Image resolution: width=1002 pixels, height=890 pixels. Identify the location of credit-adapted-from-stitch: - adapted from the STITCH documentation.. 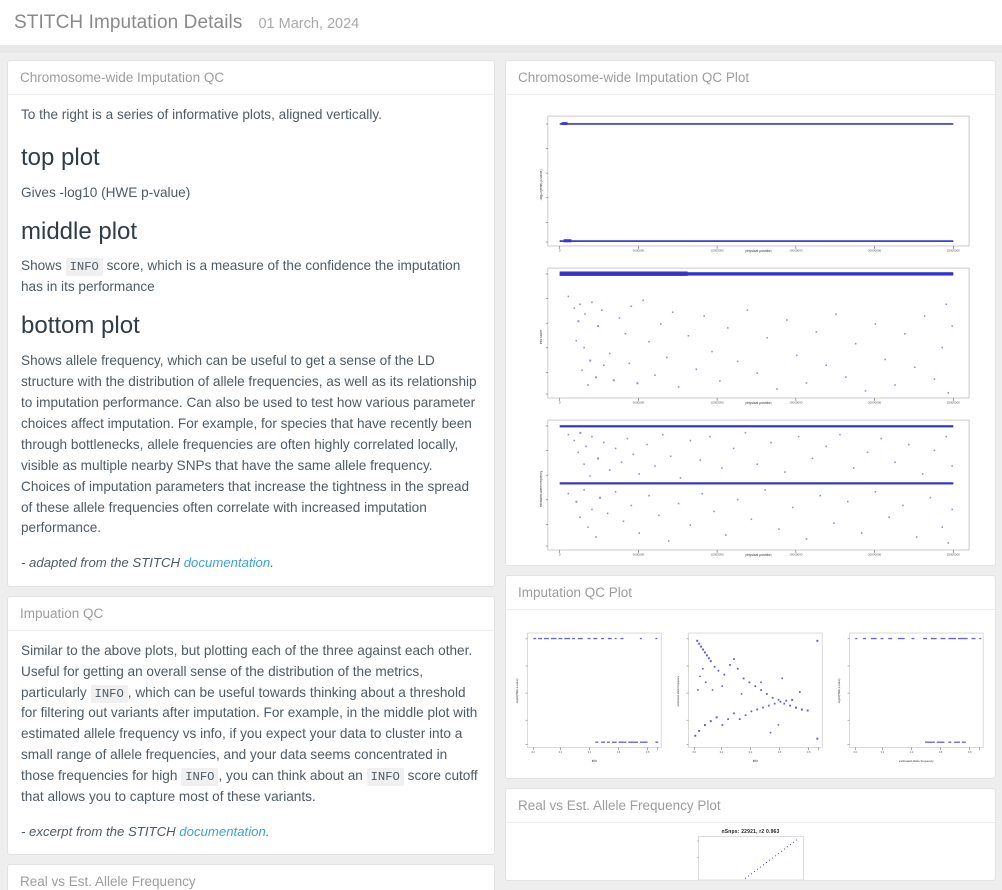
(251, 563).